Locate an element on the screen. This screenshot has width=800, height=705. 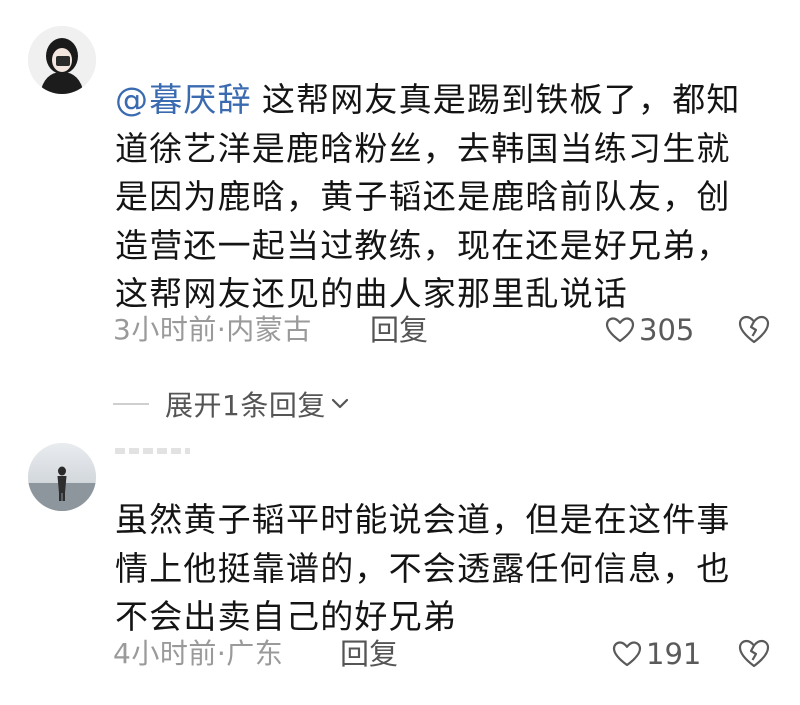
like-button: 305 is located at coordinates (649, 330).